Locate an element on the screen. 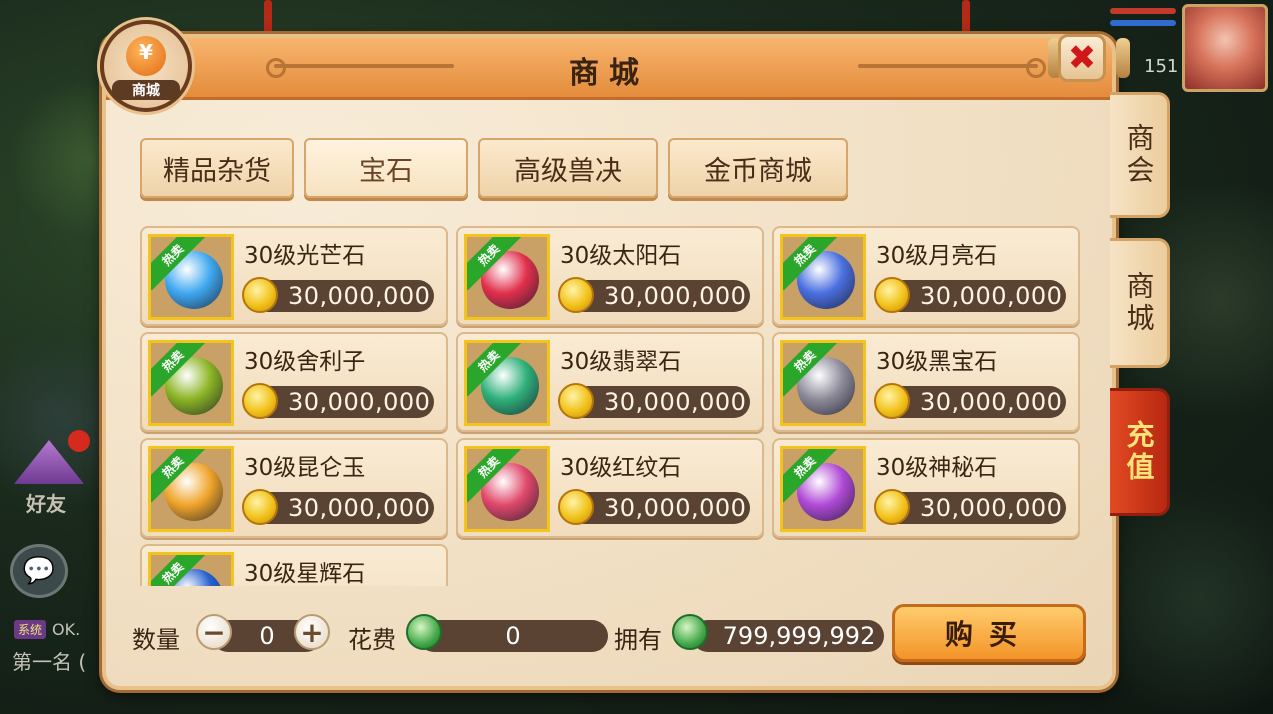  shop-badge: ¥ 商城 is located at coordinates (146, 66).